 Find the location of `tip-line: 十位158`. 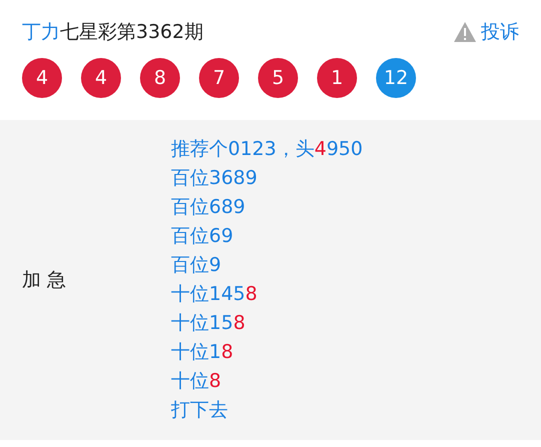

tip-line: 十位158 is located at coordinates (208, 323).